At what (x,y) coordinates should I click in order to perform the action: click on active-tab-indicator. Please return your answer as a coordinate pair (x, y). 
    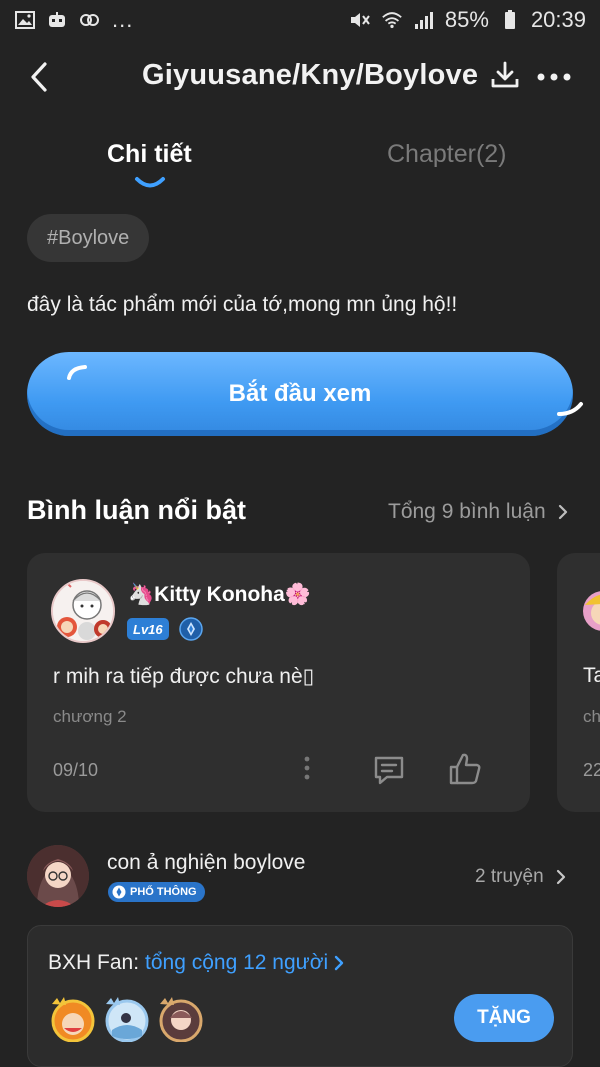
    Looking at the image, I should click on (150, 182).